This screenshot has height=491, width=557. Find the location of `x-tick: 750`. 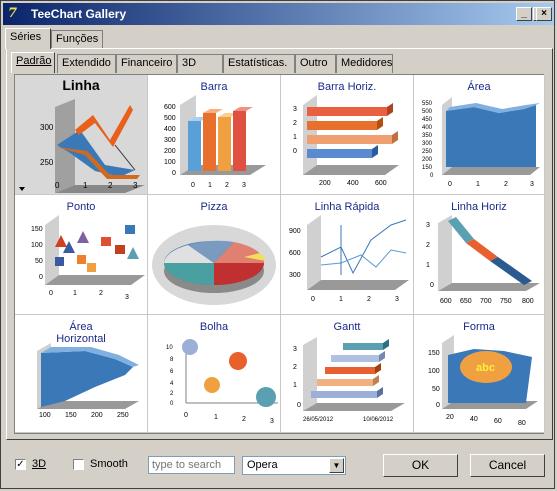

x-tick: 750 is located at coordinates (506, 301).